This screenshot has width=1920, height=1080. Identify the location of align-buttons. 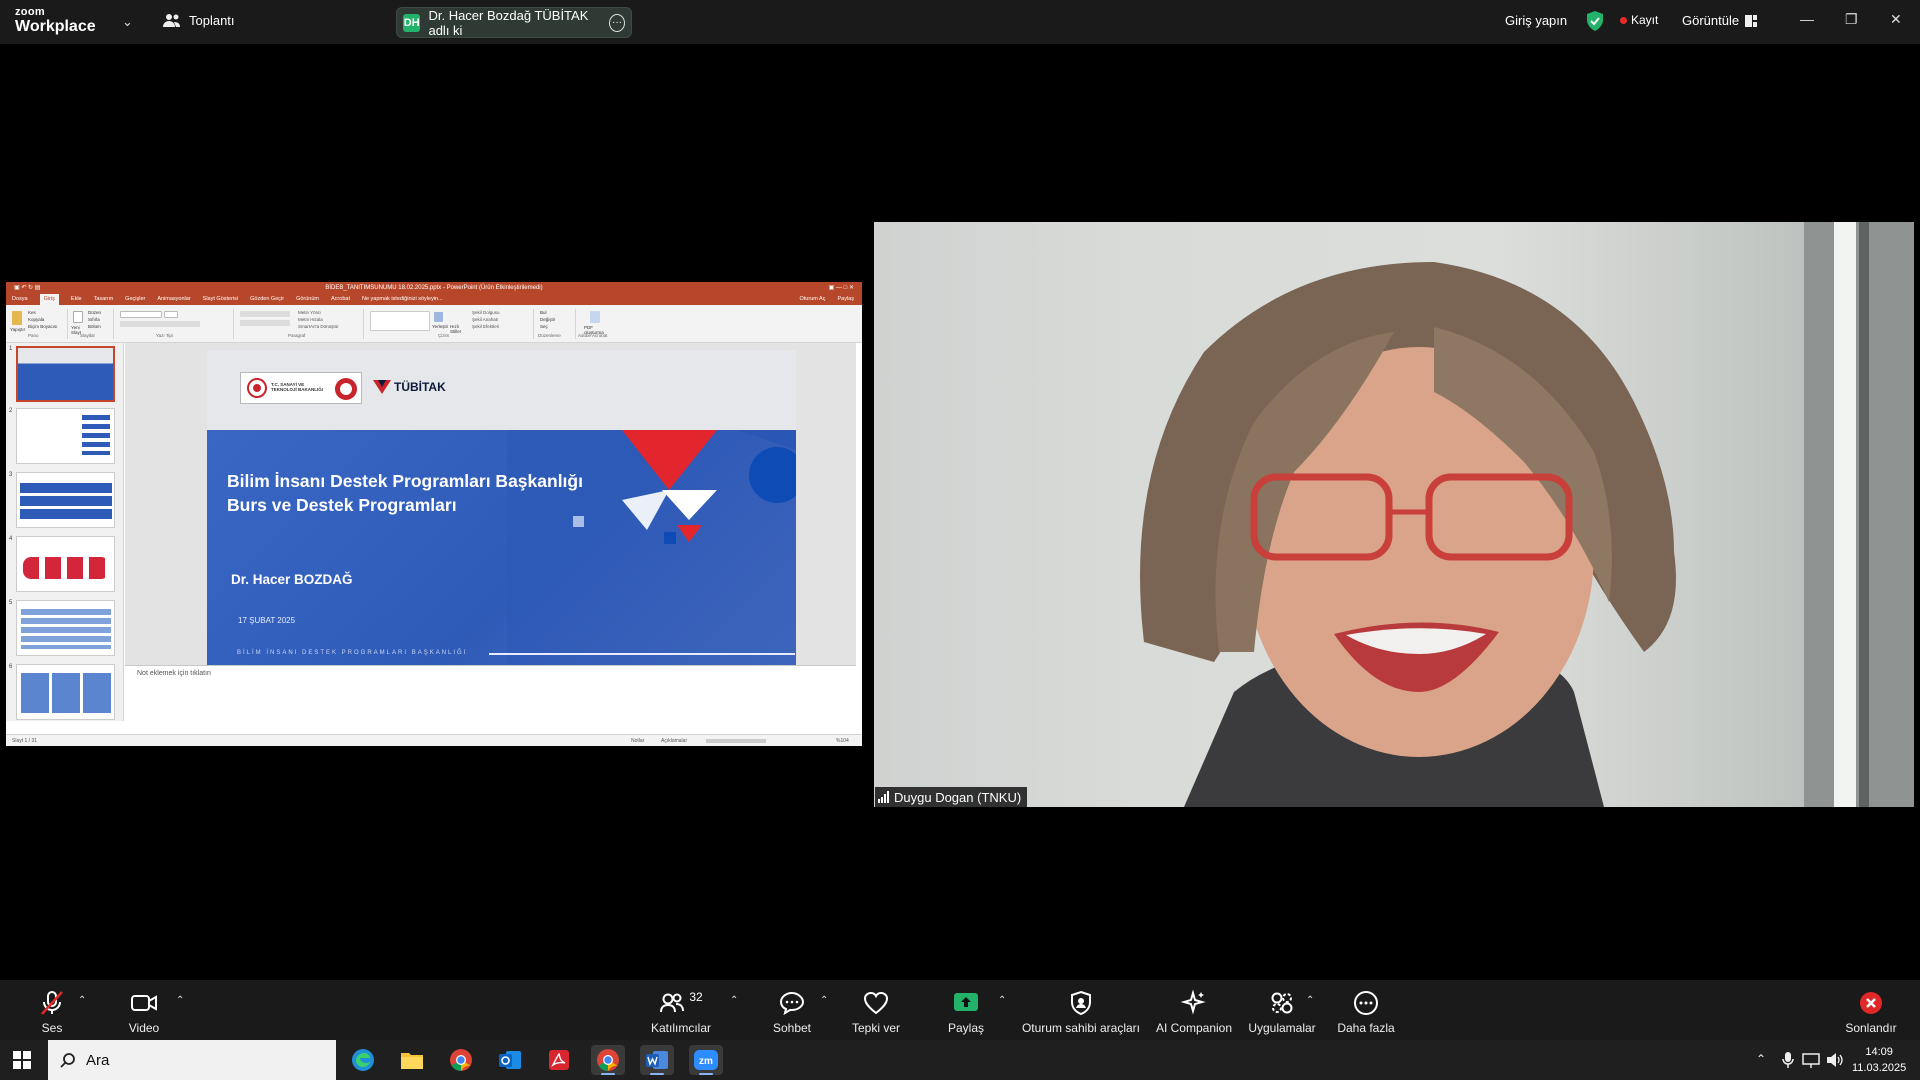
(265, 323).